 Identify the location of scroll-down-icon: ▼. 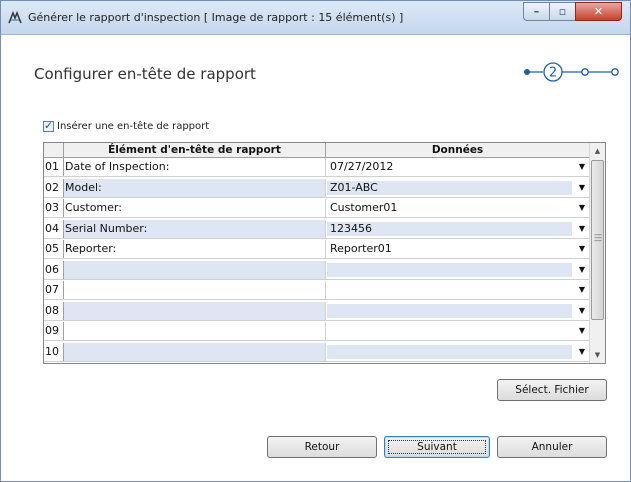
(597, 355).